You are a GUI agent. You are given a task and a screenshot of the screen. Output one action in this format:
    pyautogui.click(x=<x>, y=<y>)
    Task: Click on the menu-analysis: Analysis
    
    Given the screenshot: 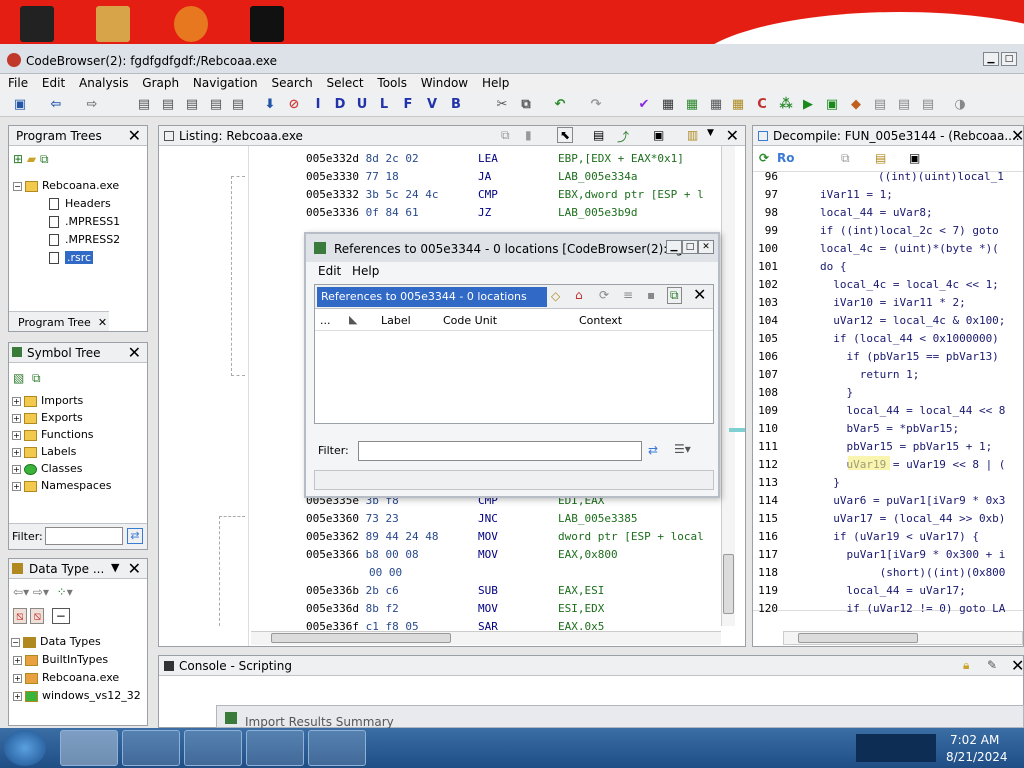 What is the action you would take?
    pyautogui.click(x=103, y=82)
    